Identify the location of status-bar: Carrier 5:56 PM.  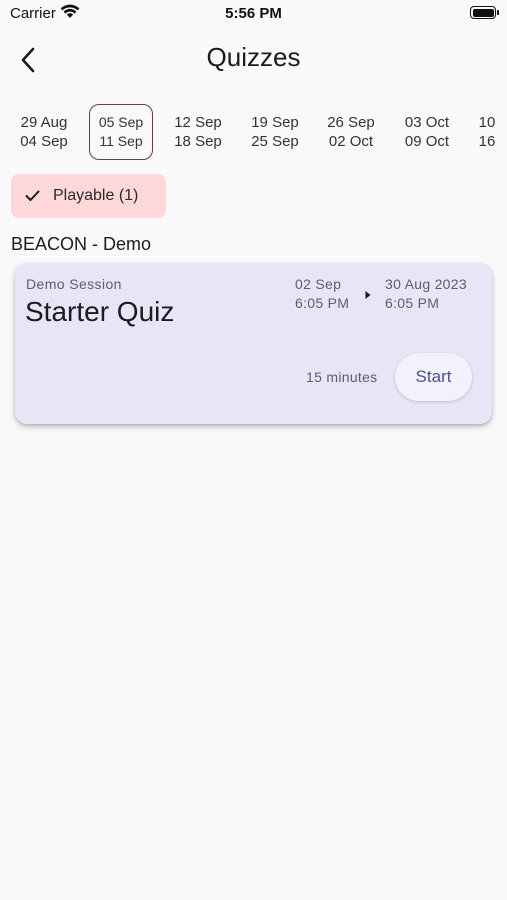
(253, 14).